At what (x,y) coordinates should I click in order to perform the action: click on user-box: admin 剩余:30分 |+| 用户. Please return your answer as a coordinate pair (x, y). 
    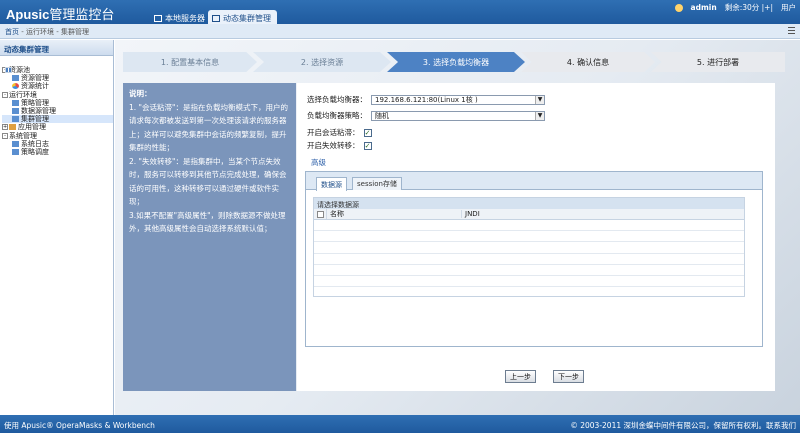
    Looking at the image, I should click on (735, 7).